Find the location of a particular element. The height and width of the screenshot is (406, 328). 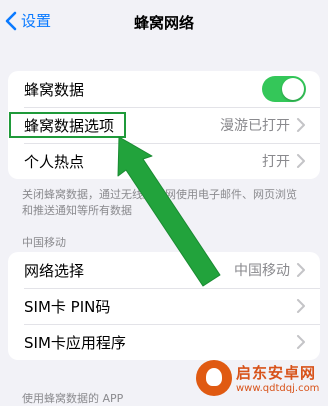

network-selection-label: 网络选择 is located at coordinates (54, 270).